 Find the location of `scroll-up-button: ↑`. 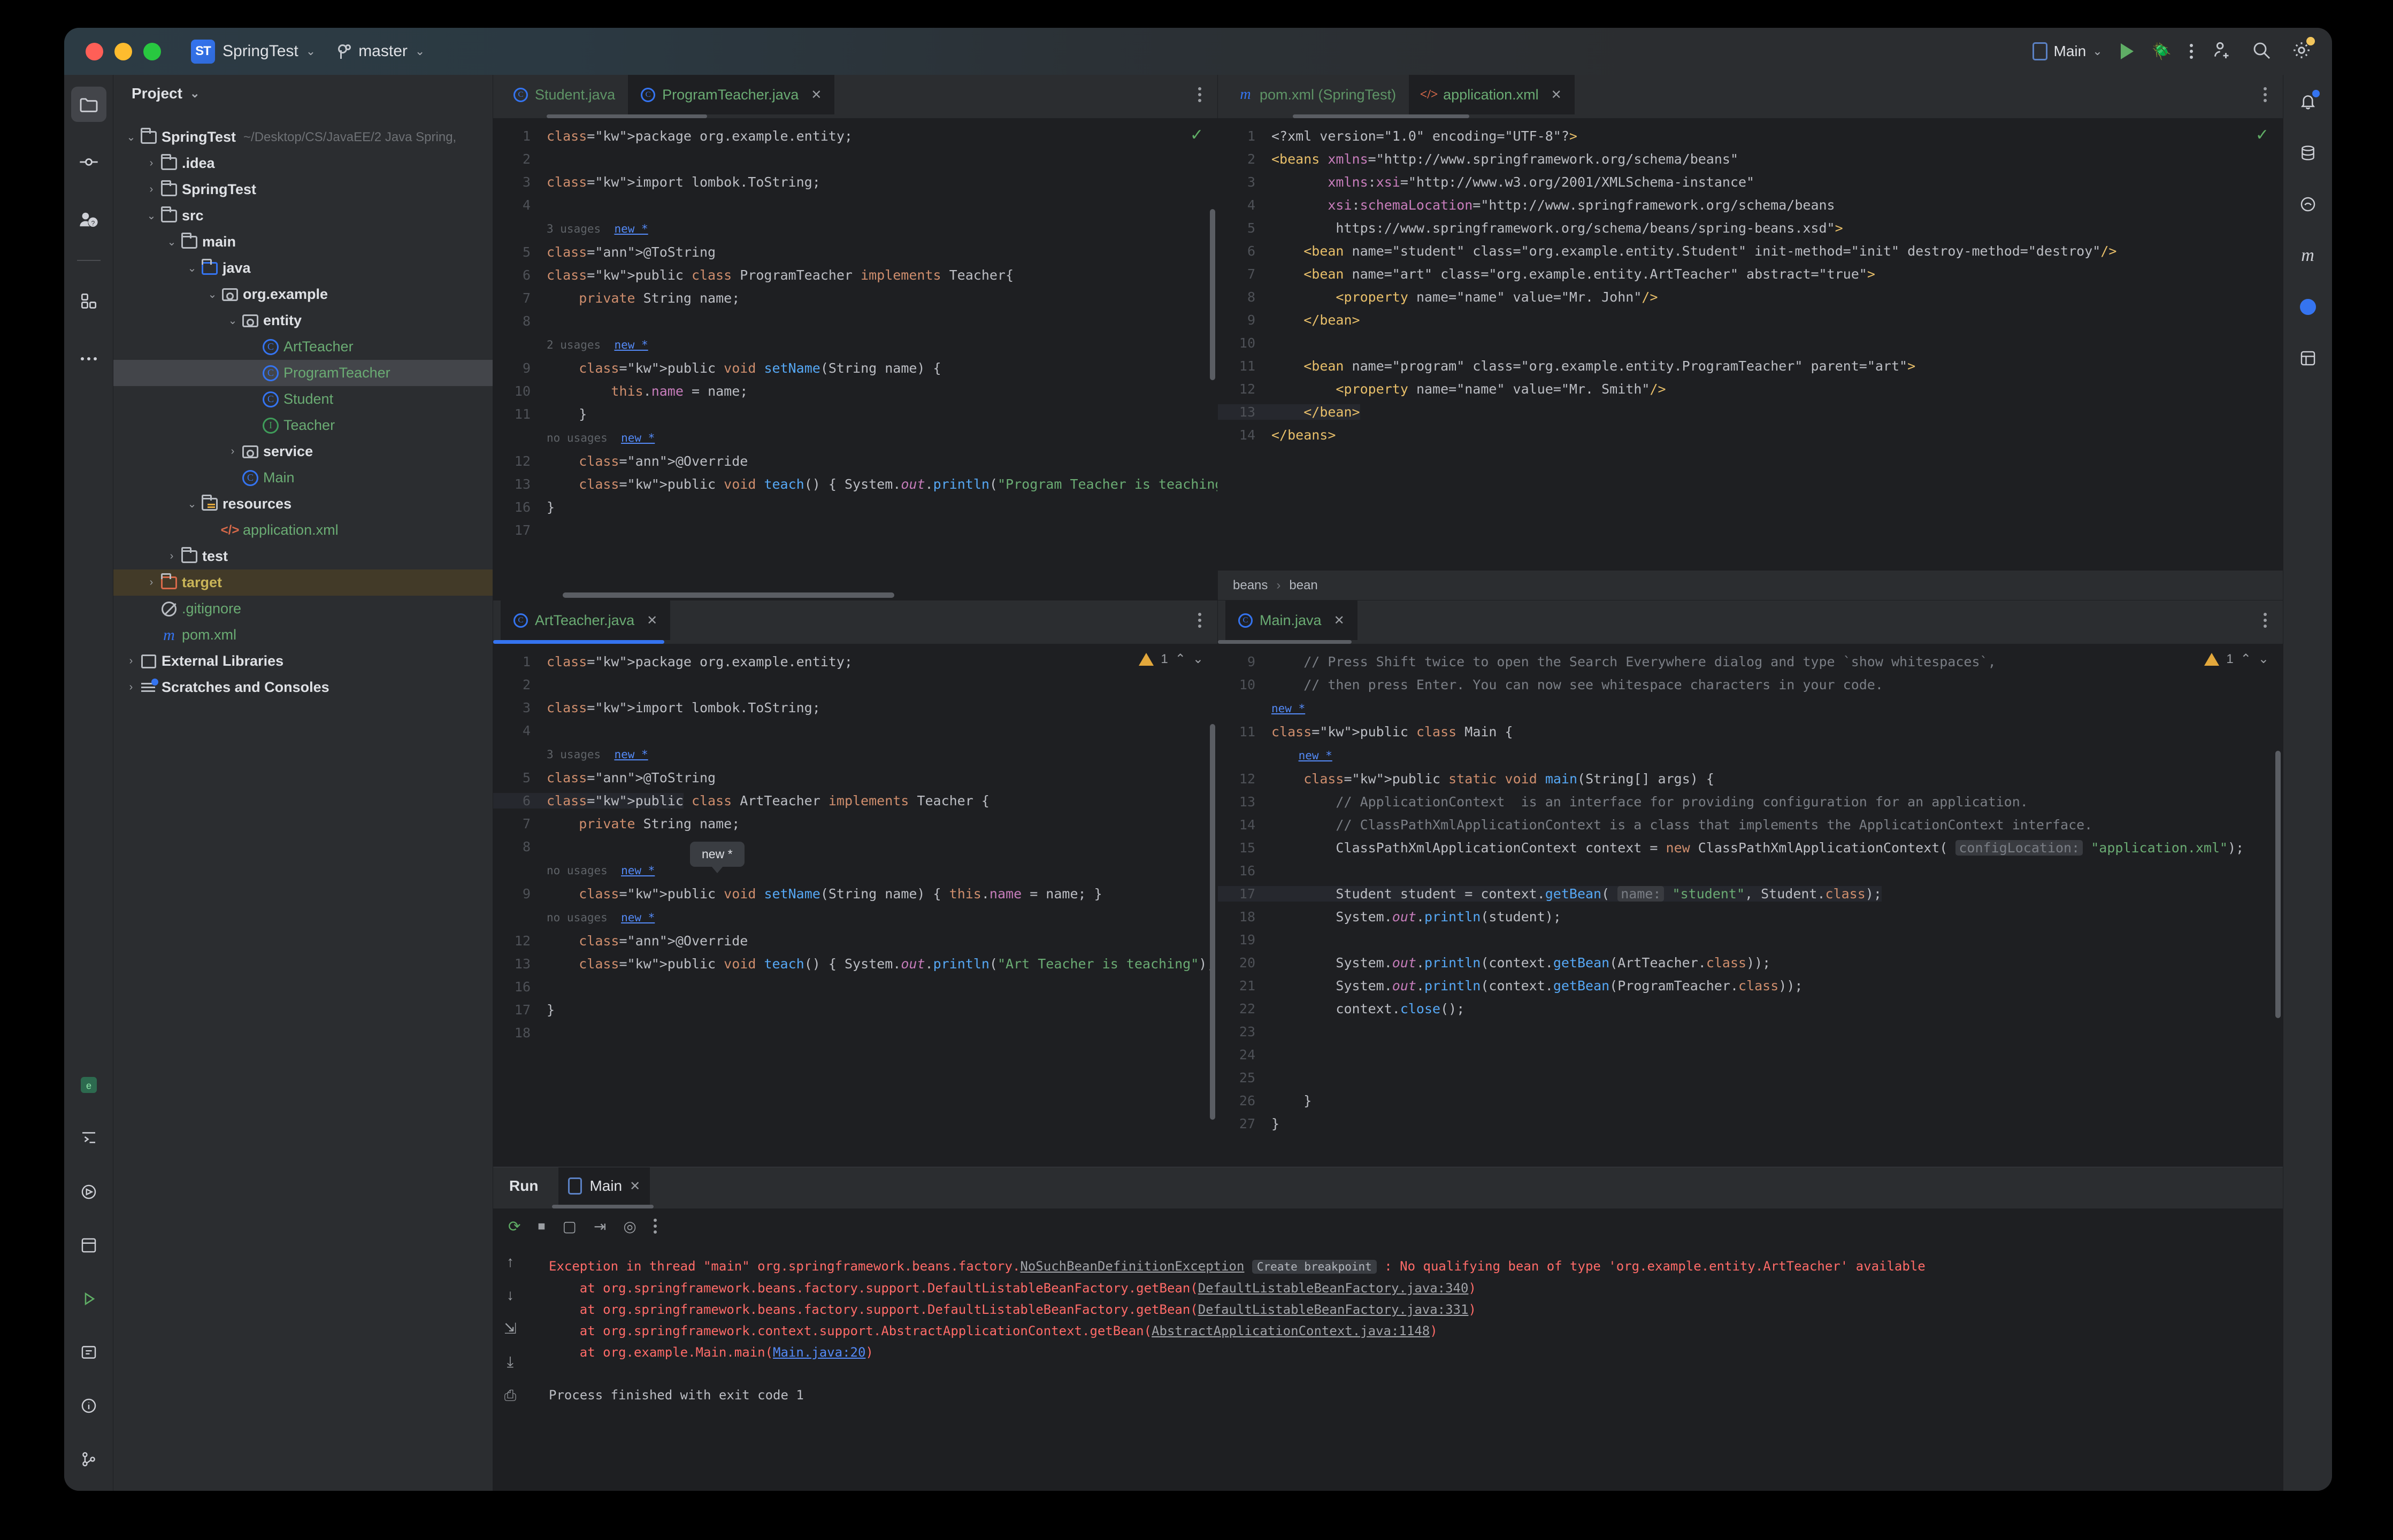

scroll-up-button: ↑ is located at coordinates (510, 1261).